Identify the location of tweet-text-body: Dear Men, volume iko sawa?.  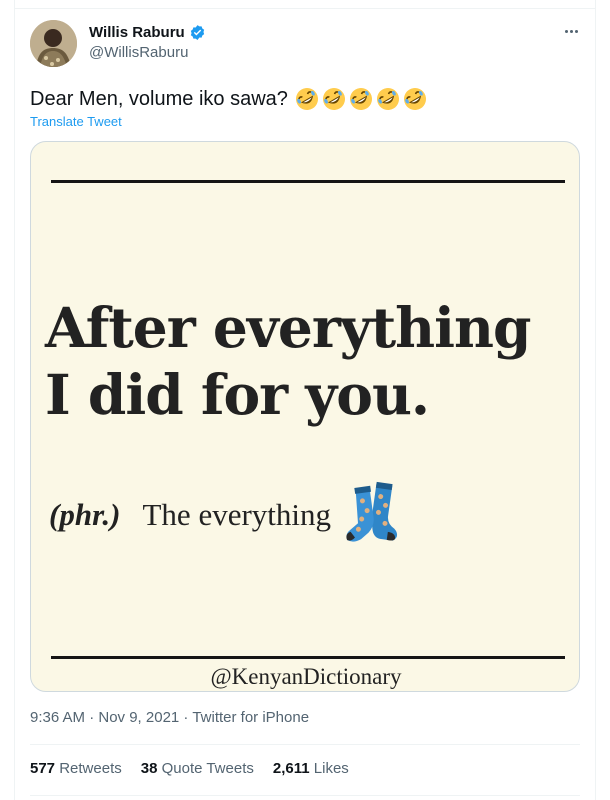
(159, 98).